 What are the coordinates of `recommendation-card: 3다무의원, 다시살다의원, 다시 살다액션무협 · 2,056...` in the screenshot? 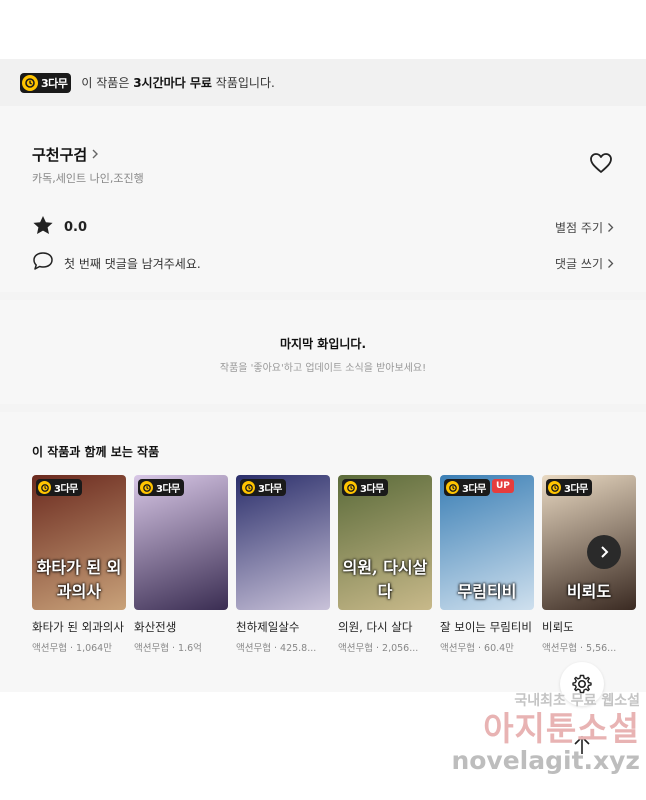 It's located at (385, 564).